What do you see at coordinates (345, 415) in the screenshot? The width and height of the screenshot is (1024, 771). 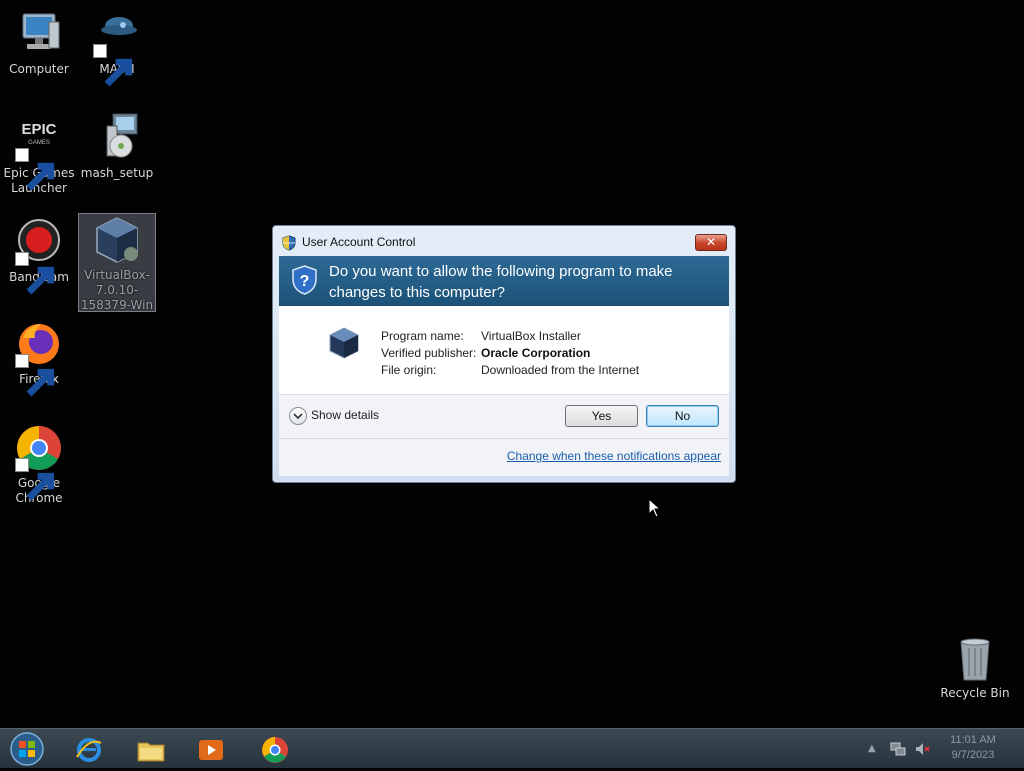 I see `show-details-label: Show details` at bounding box center [345, 415].